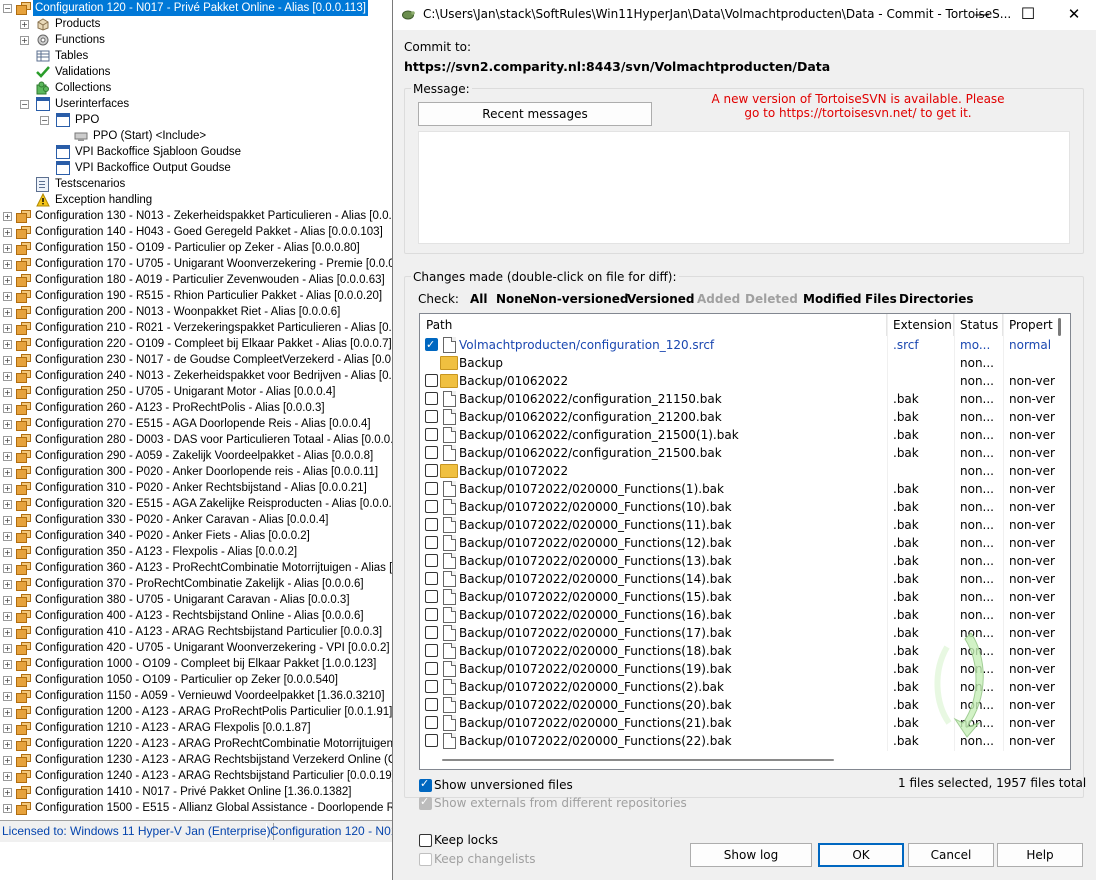 This screenshot has height=880, width=1096. What do you see at coordinates (1028, 15) in the screenshot?
I see `maximize-button: ☐` at bounding box center [1028, 15].